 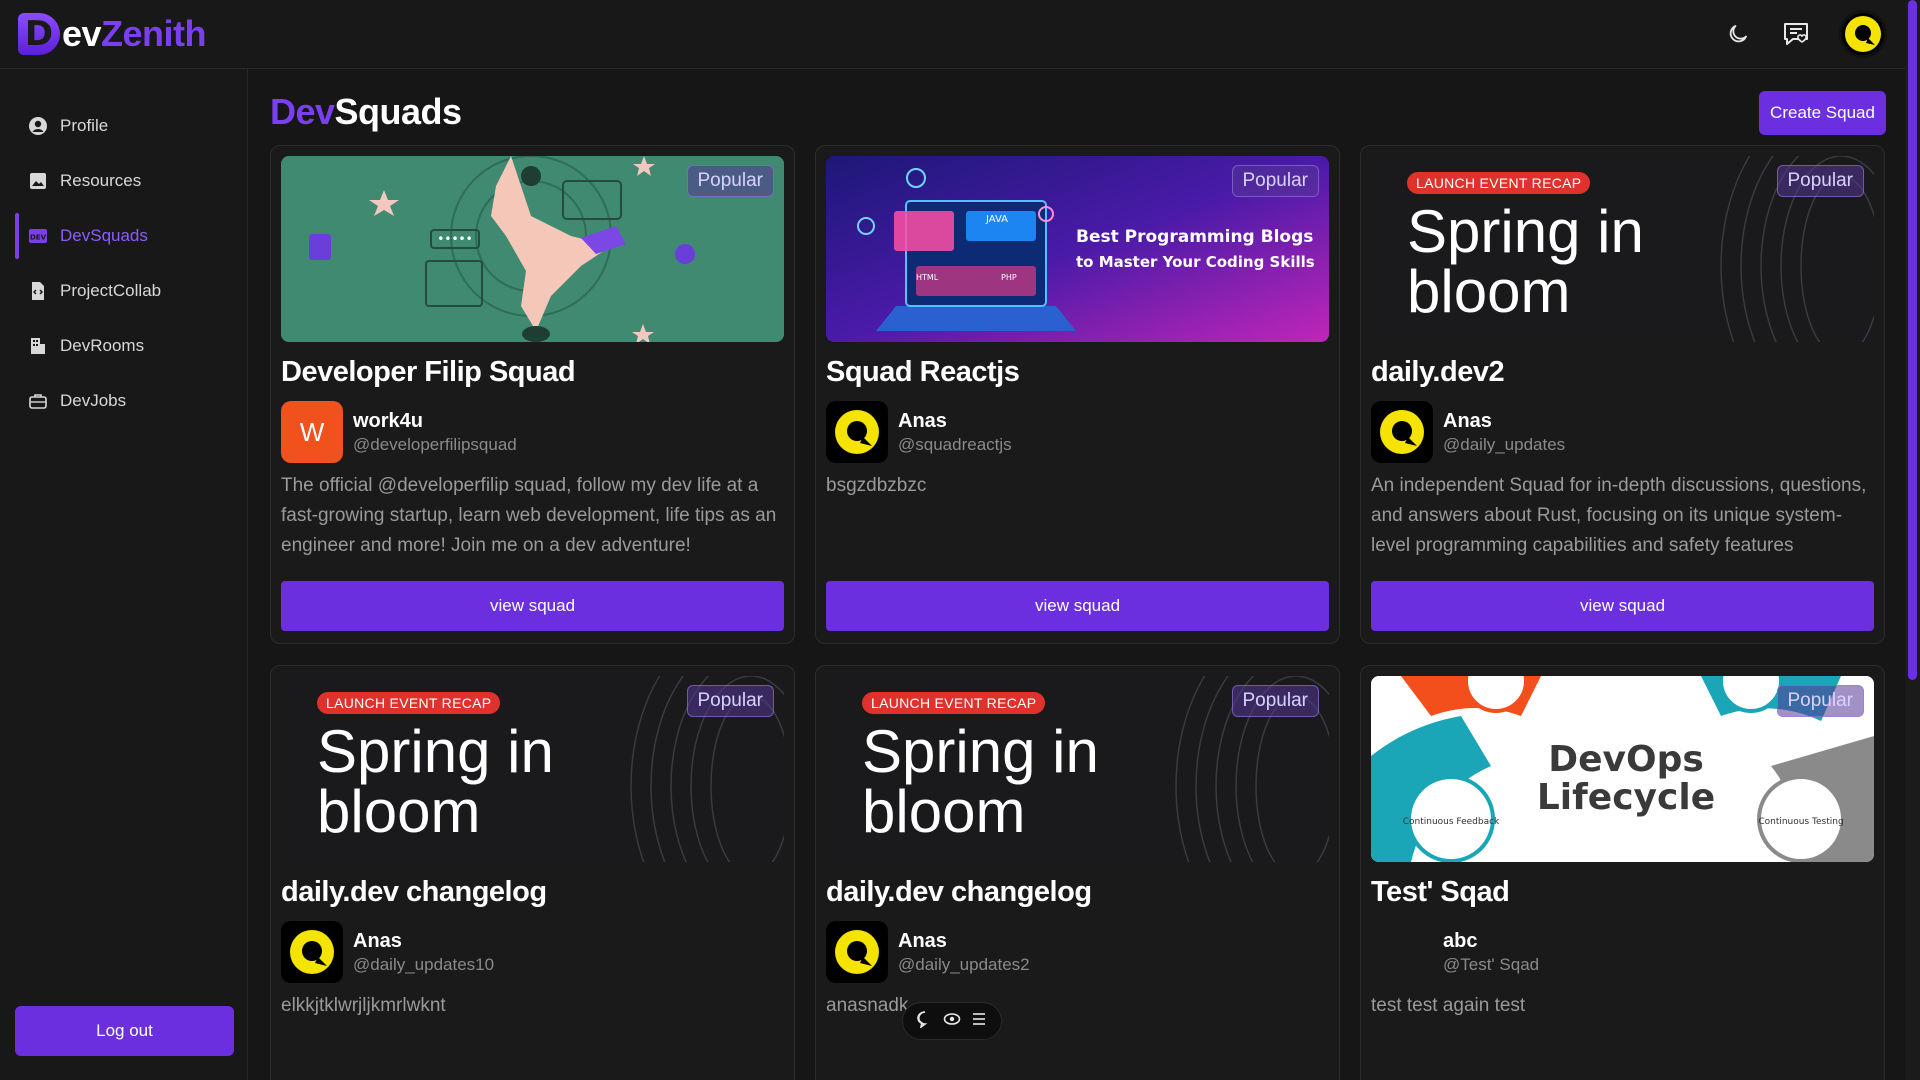 I want to click on squad-banner-image: ••••• Popular, so click(x=532, y=249).